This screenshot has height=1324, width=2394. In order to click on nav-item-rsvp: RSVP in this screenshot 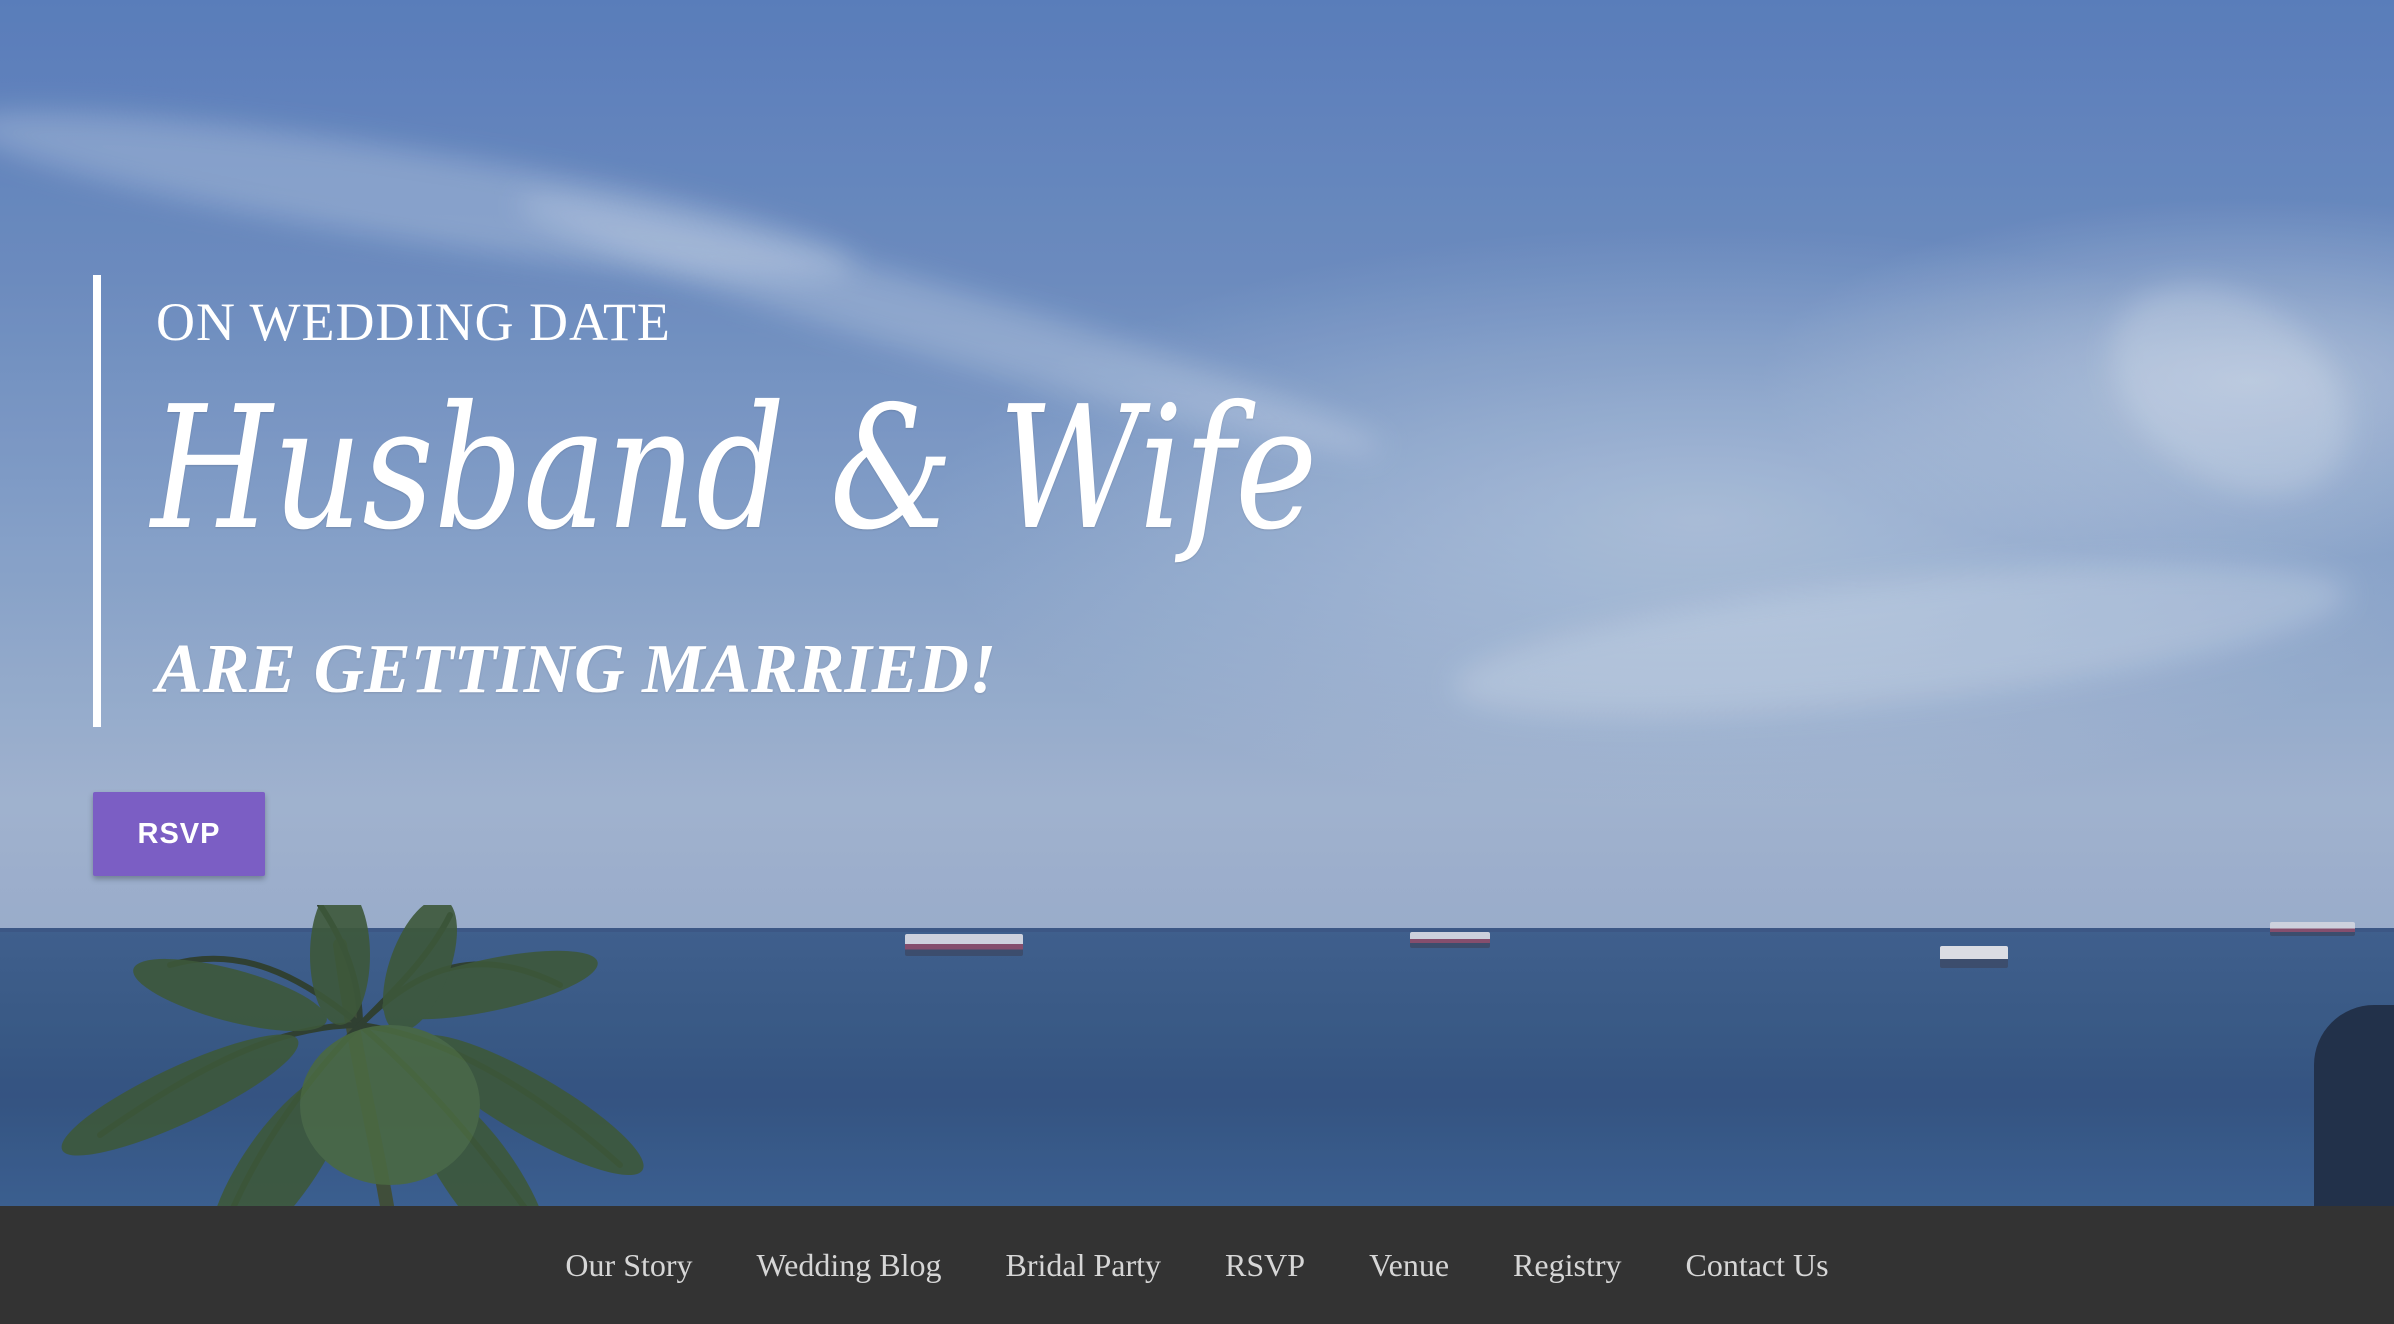, I will do `click(1265, 1265)`.